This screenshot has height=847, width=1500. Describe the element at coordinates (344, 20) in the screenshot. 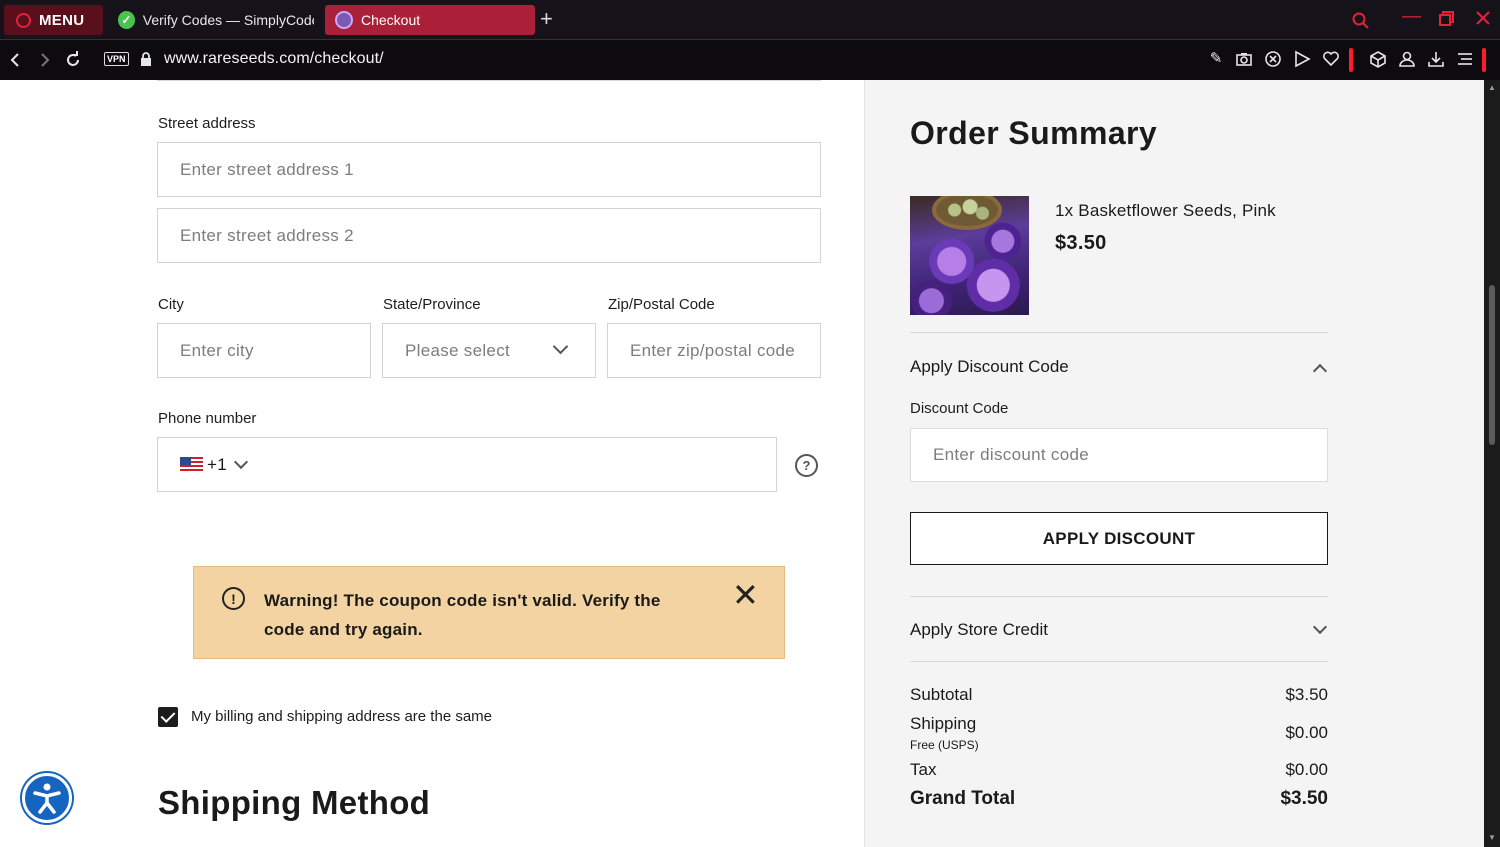

I see `rareseeds-favicon-icon` at that location.